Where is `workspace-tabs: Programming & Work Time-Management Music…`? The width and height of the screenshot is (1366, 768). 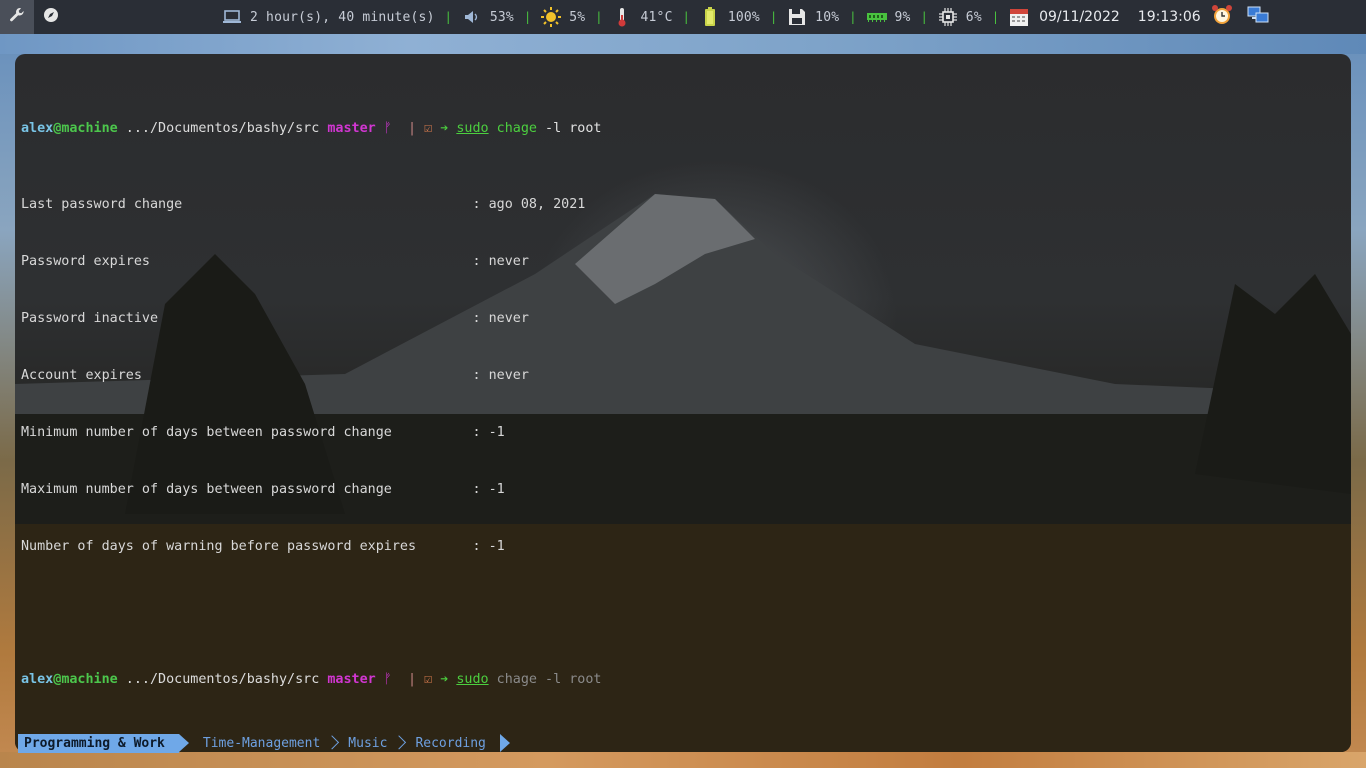 workspace-tabs: Programming & Work Time-Management Music… is located at coordinates (264, 743).